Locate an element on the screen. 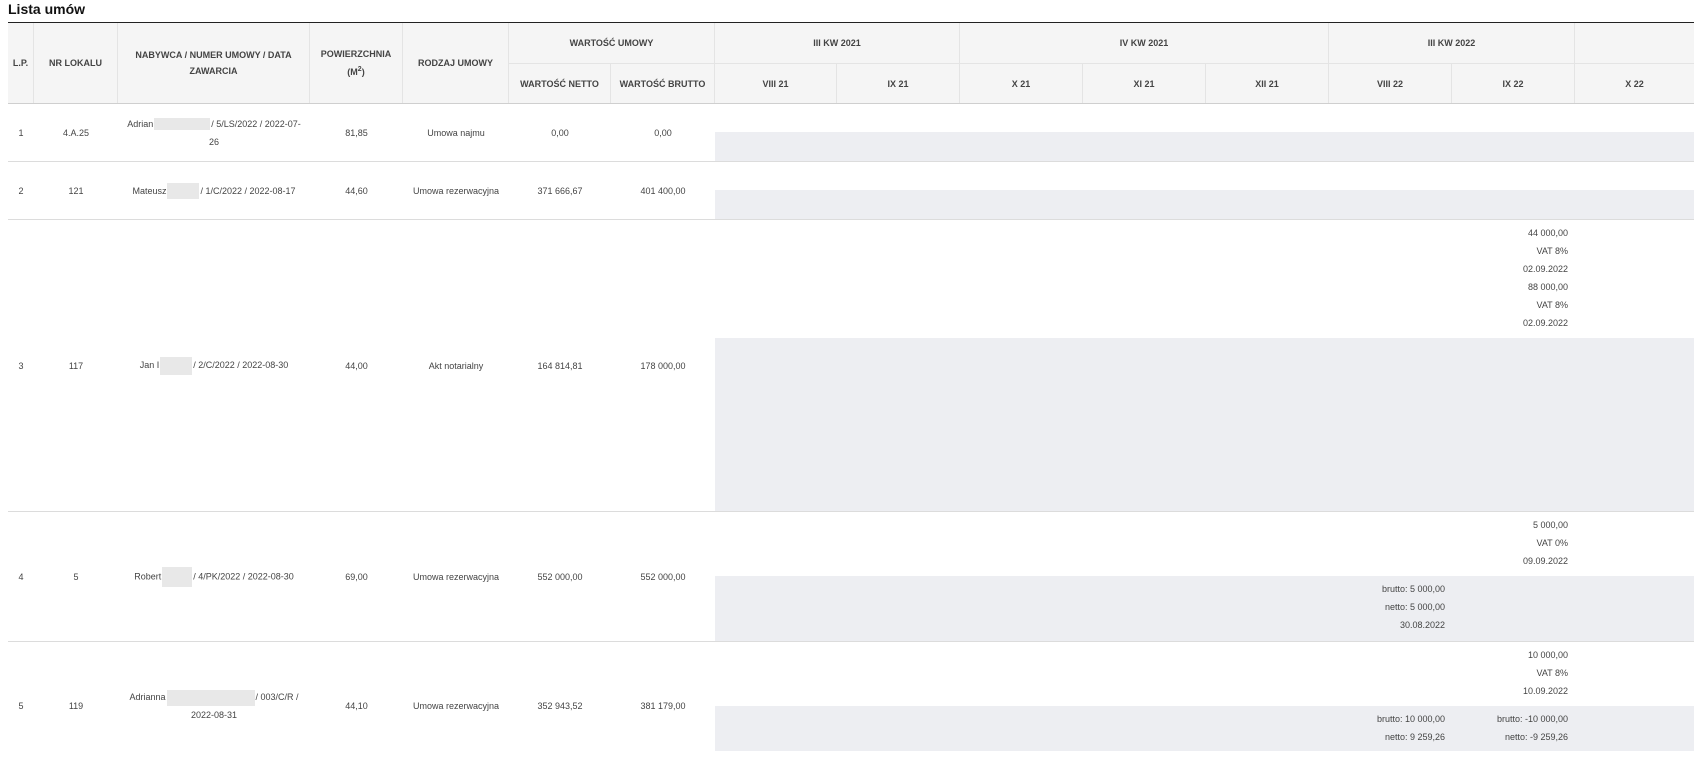  cell-netto: 0,00 is located at coordinates (560, 132).